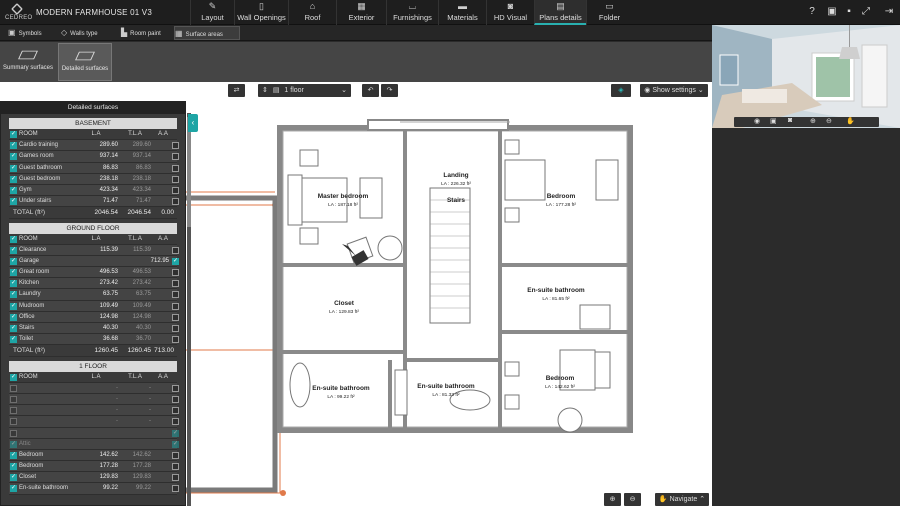 This screenshot has height=506, width=900. I want to click on nav-tab-folder: ▭ Folder, so click(609, 12).